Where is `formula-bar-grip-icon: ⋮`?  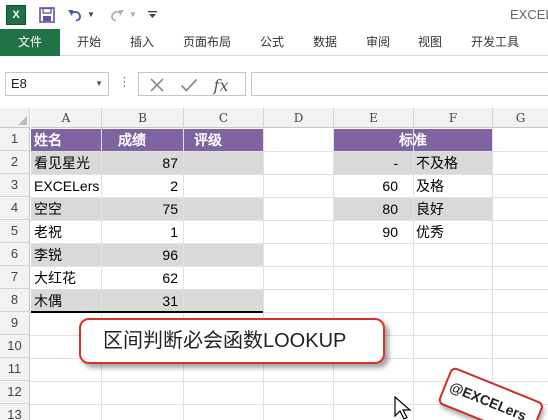
formula-bar-grip-icon: ⋮ is located at coordinates (124, 82).